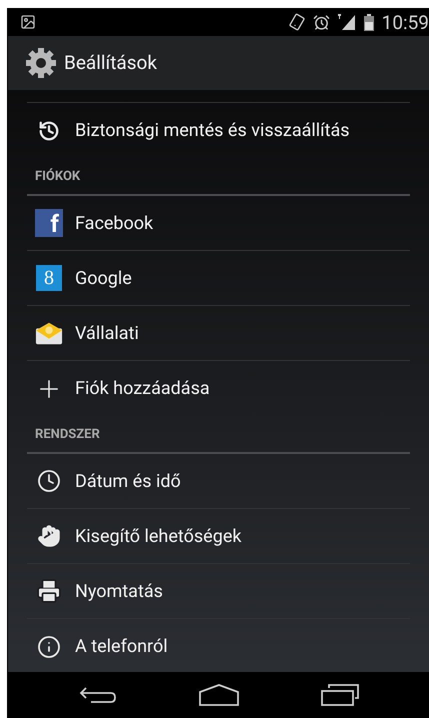 Image resolution: width=429 pixels, height=718 pixels. Describe the element at coordinates (212, 131) in the screenshot. I see `item-label: Biztonsági mentés és visszaállítás` at that location.